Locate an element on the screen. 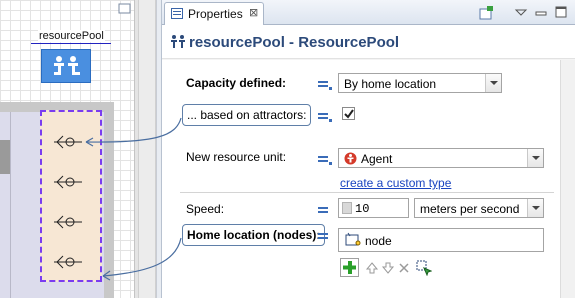  attractors-arrow is located at coordinates (133, 130).